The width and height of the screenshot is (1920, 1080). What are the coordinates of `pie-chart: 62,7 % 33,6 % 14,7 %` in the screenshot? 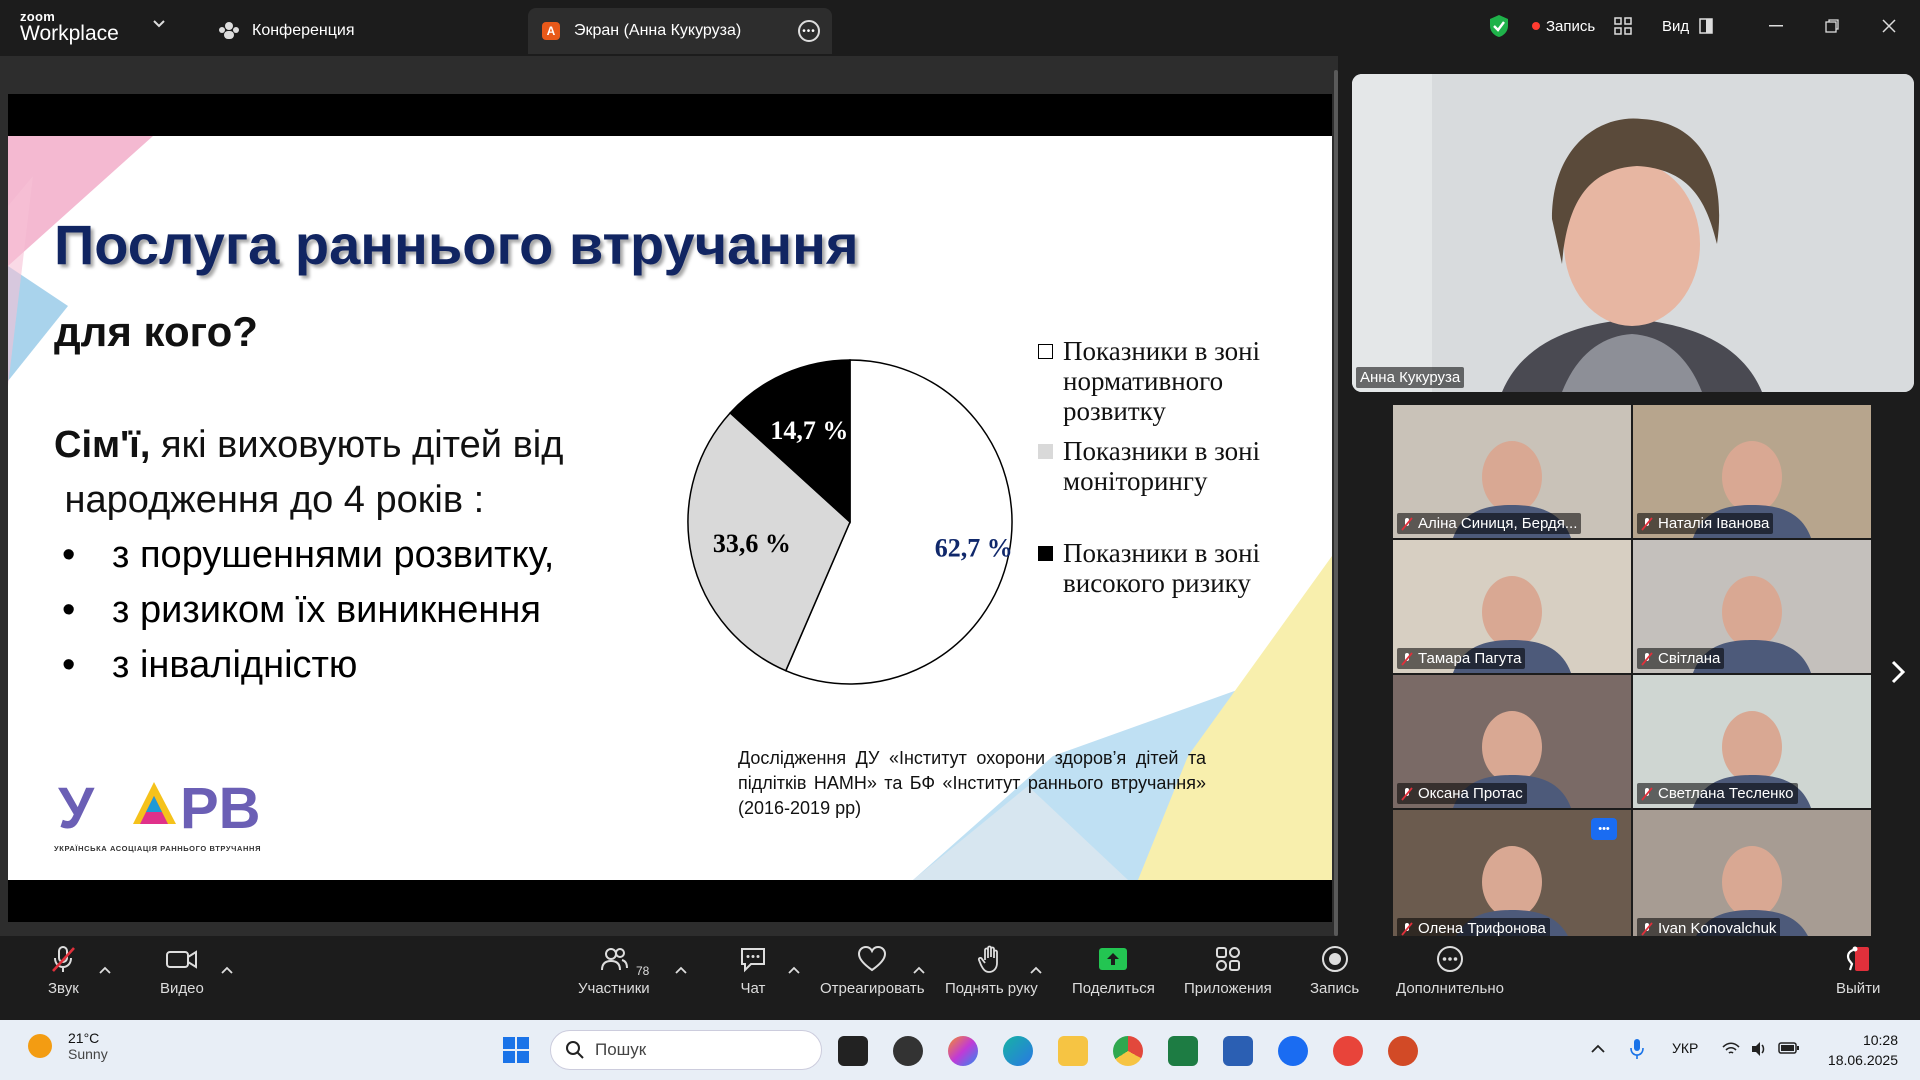 It's located at (850, 522).